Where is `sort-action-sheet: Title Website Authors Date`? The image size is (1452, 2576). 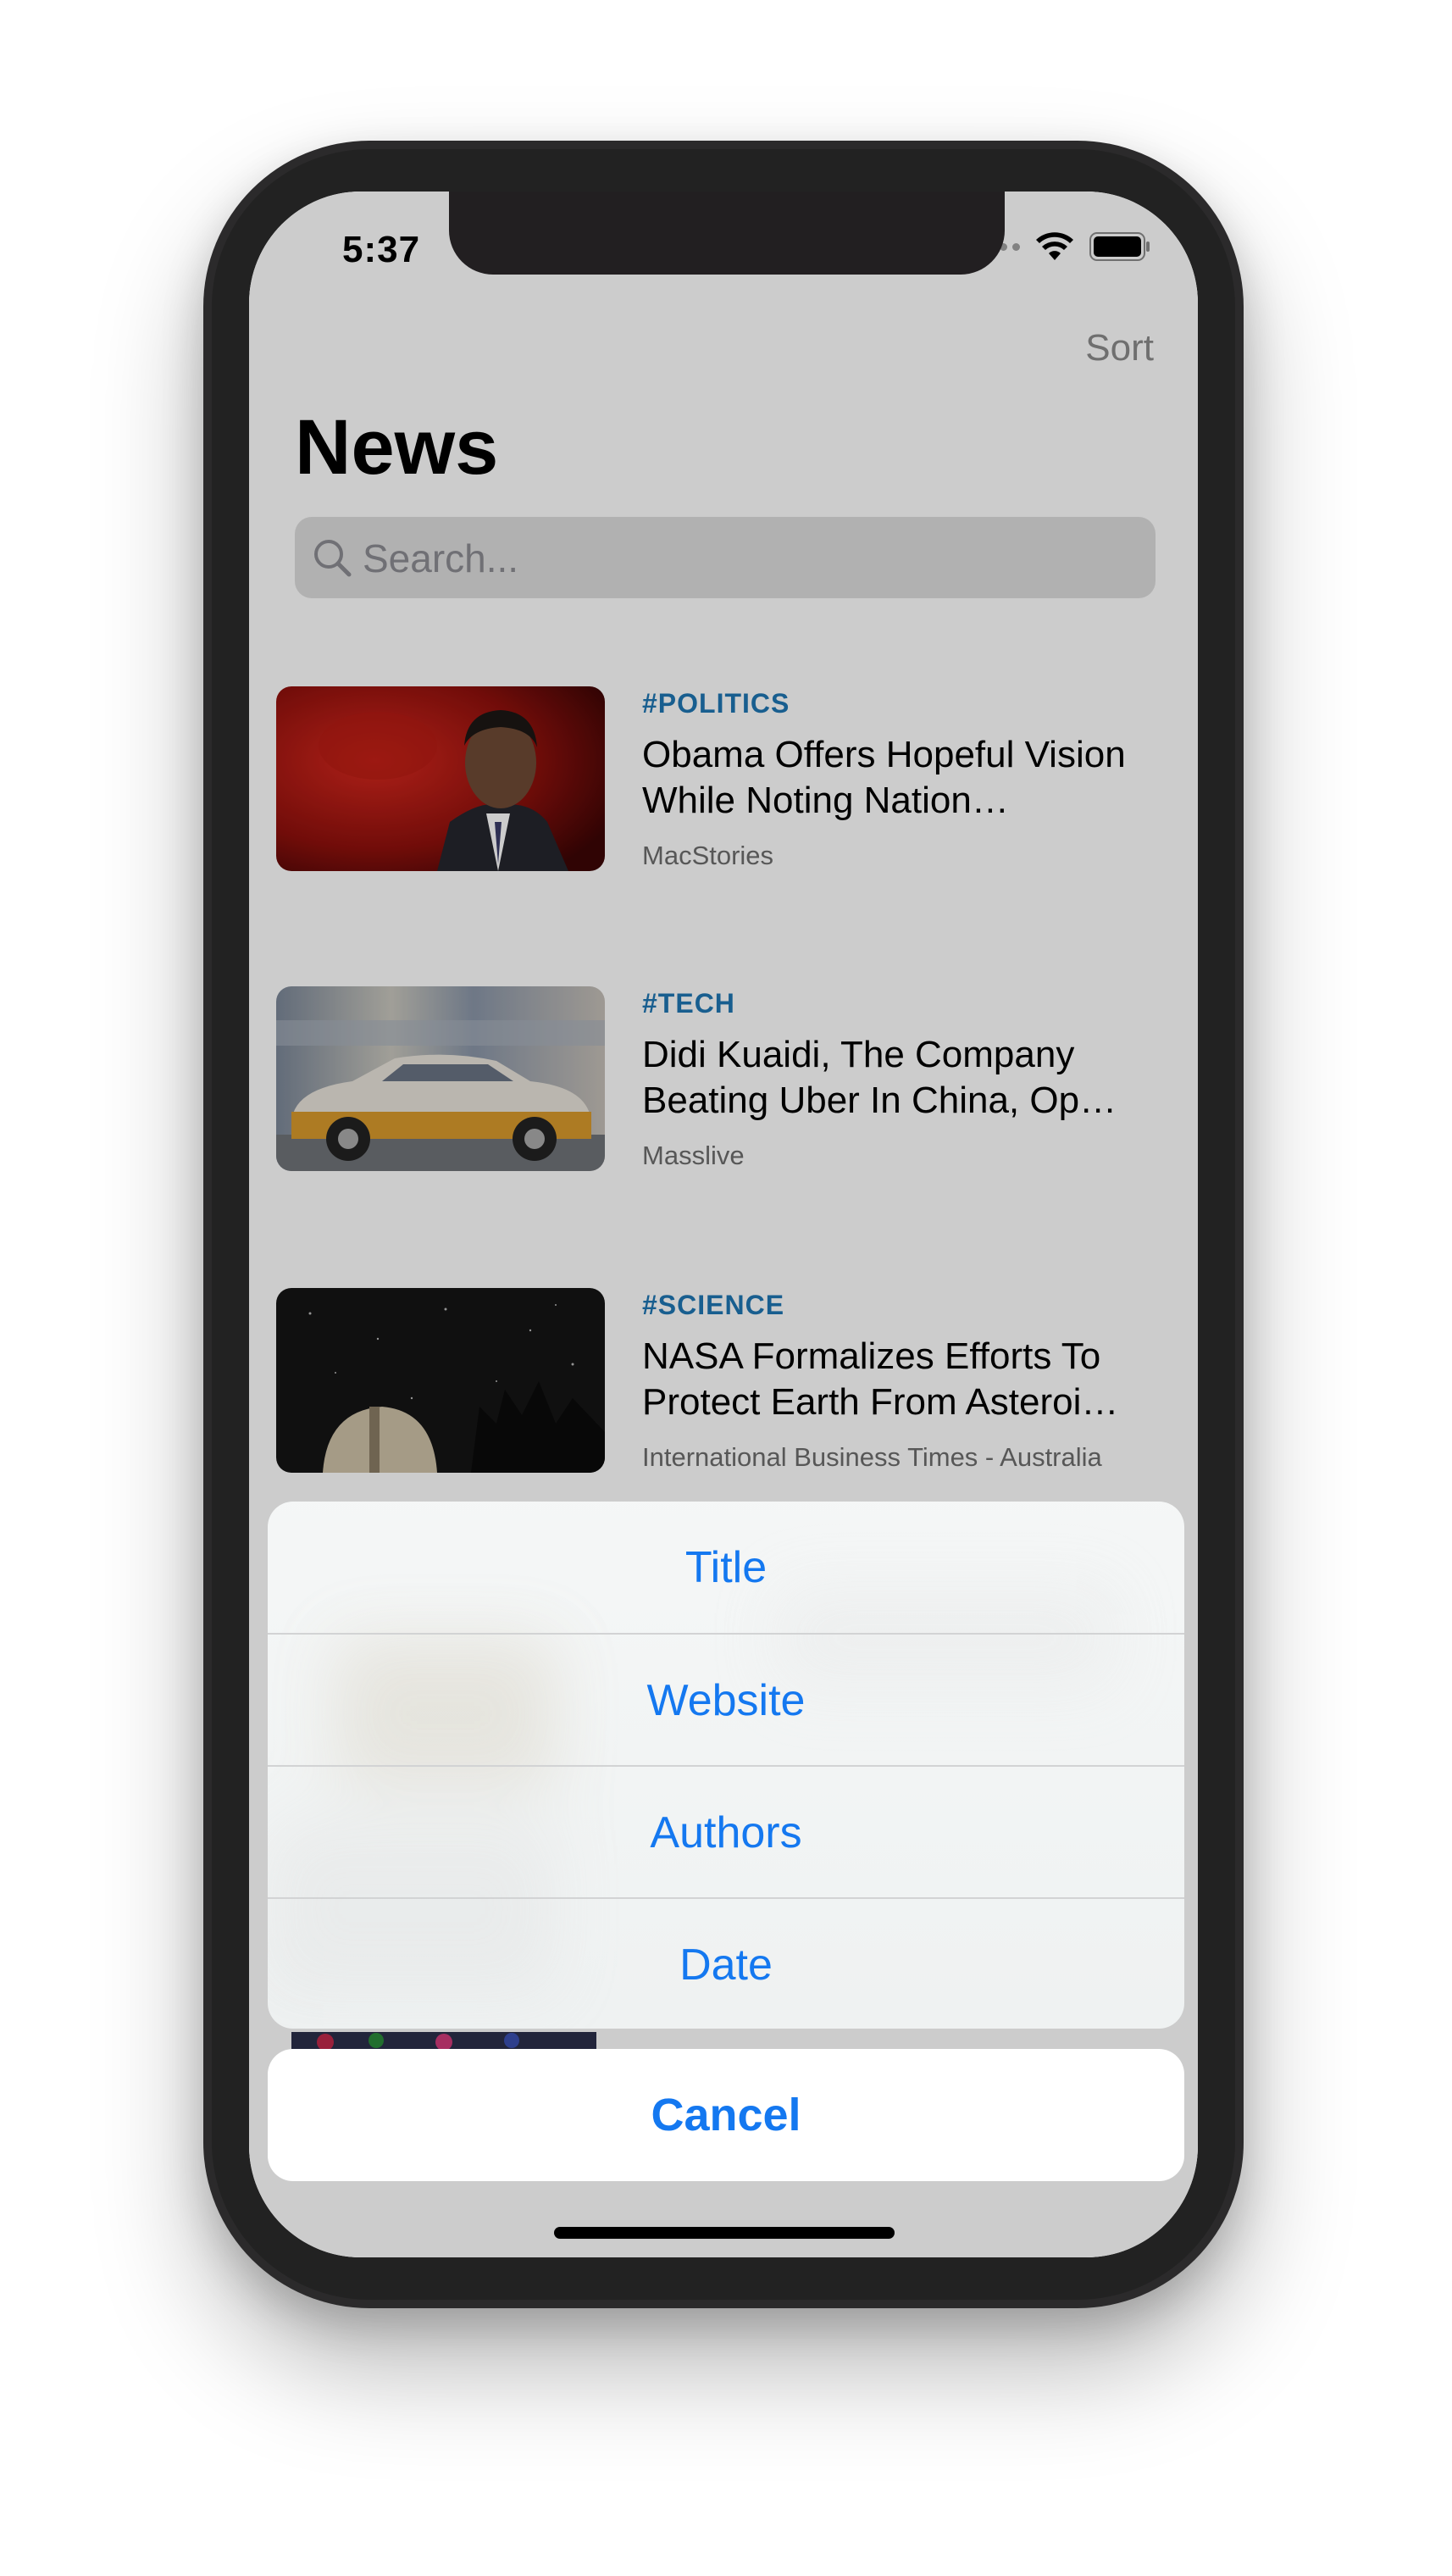
sort-action-sheet: Title Website Authors Date is located at coordinates (726, 1765).